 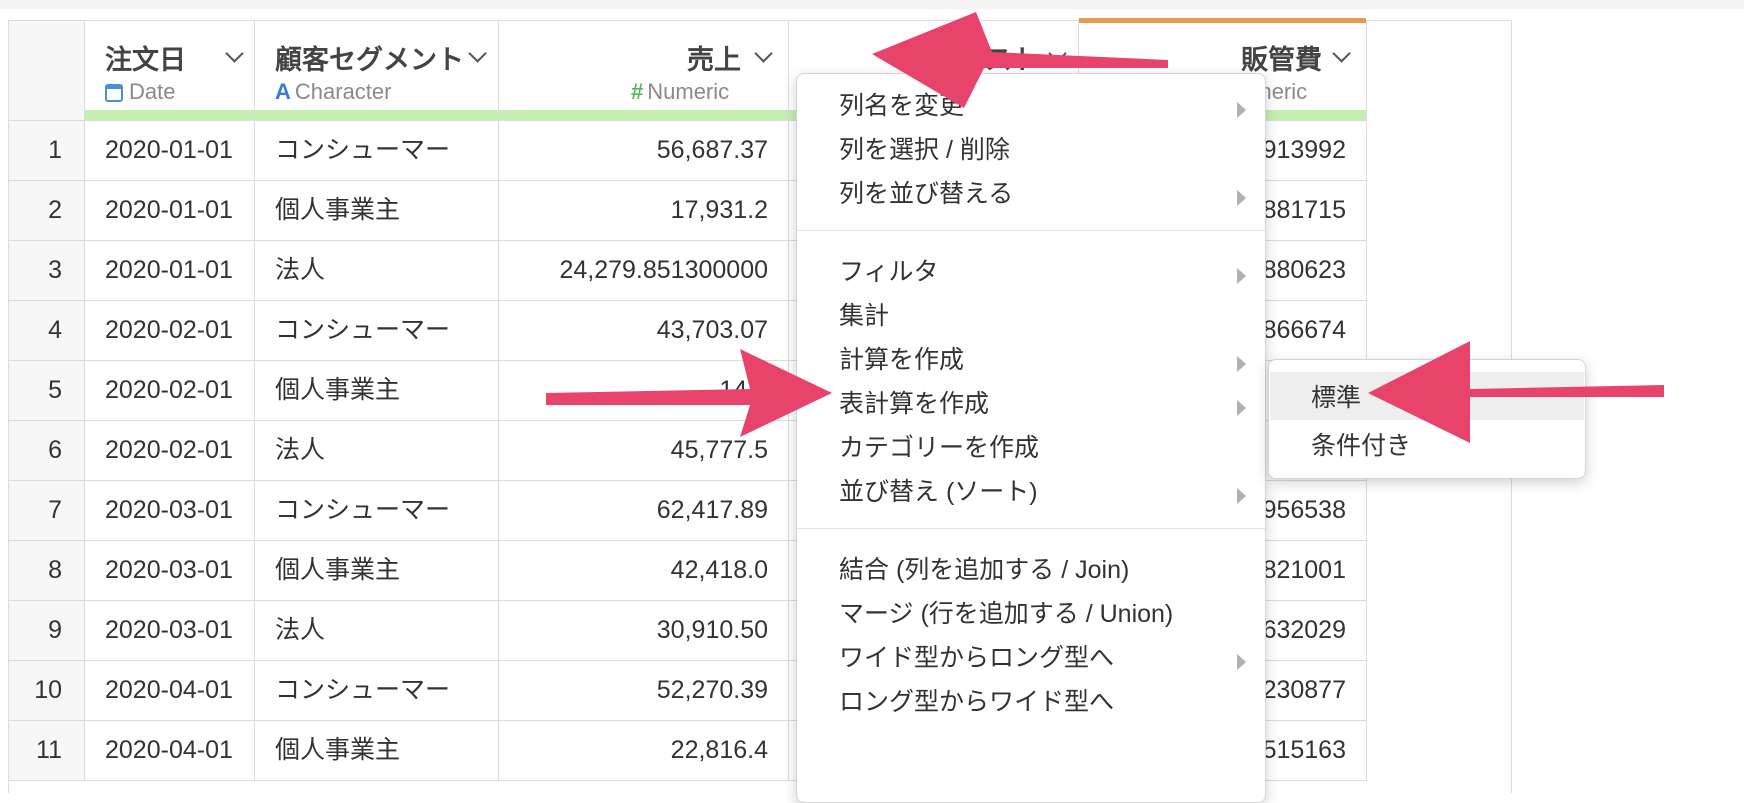 What do you see at coordinates (644, 151) in the screenshot?
I see `cell-sales: 56,687.37` at bounding box center [644, 151].